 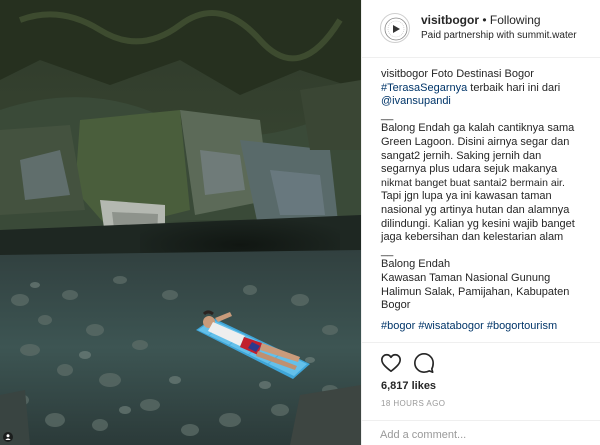 I want to click on heart-icon, so click(x=391, y=363).